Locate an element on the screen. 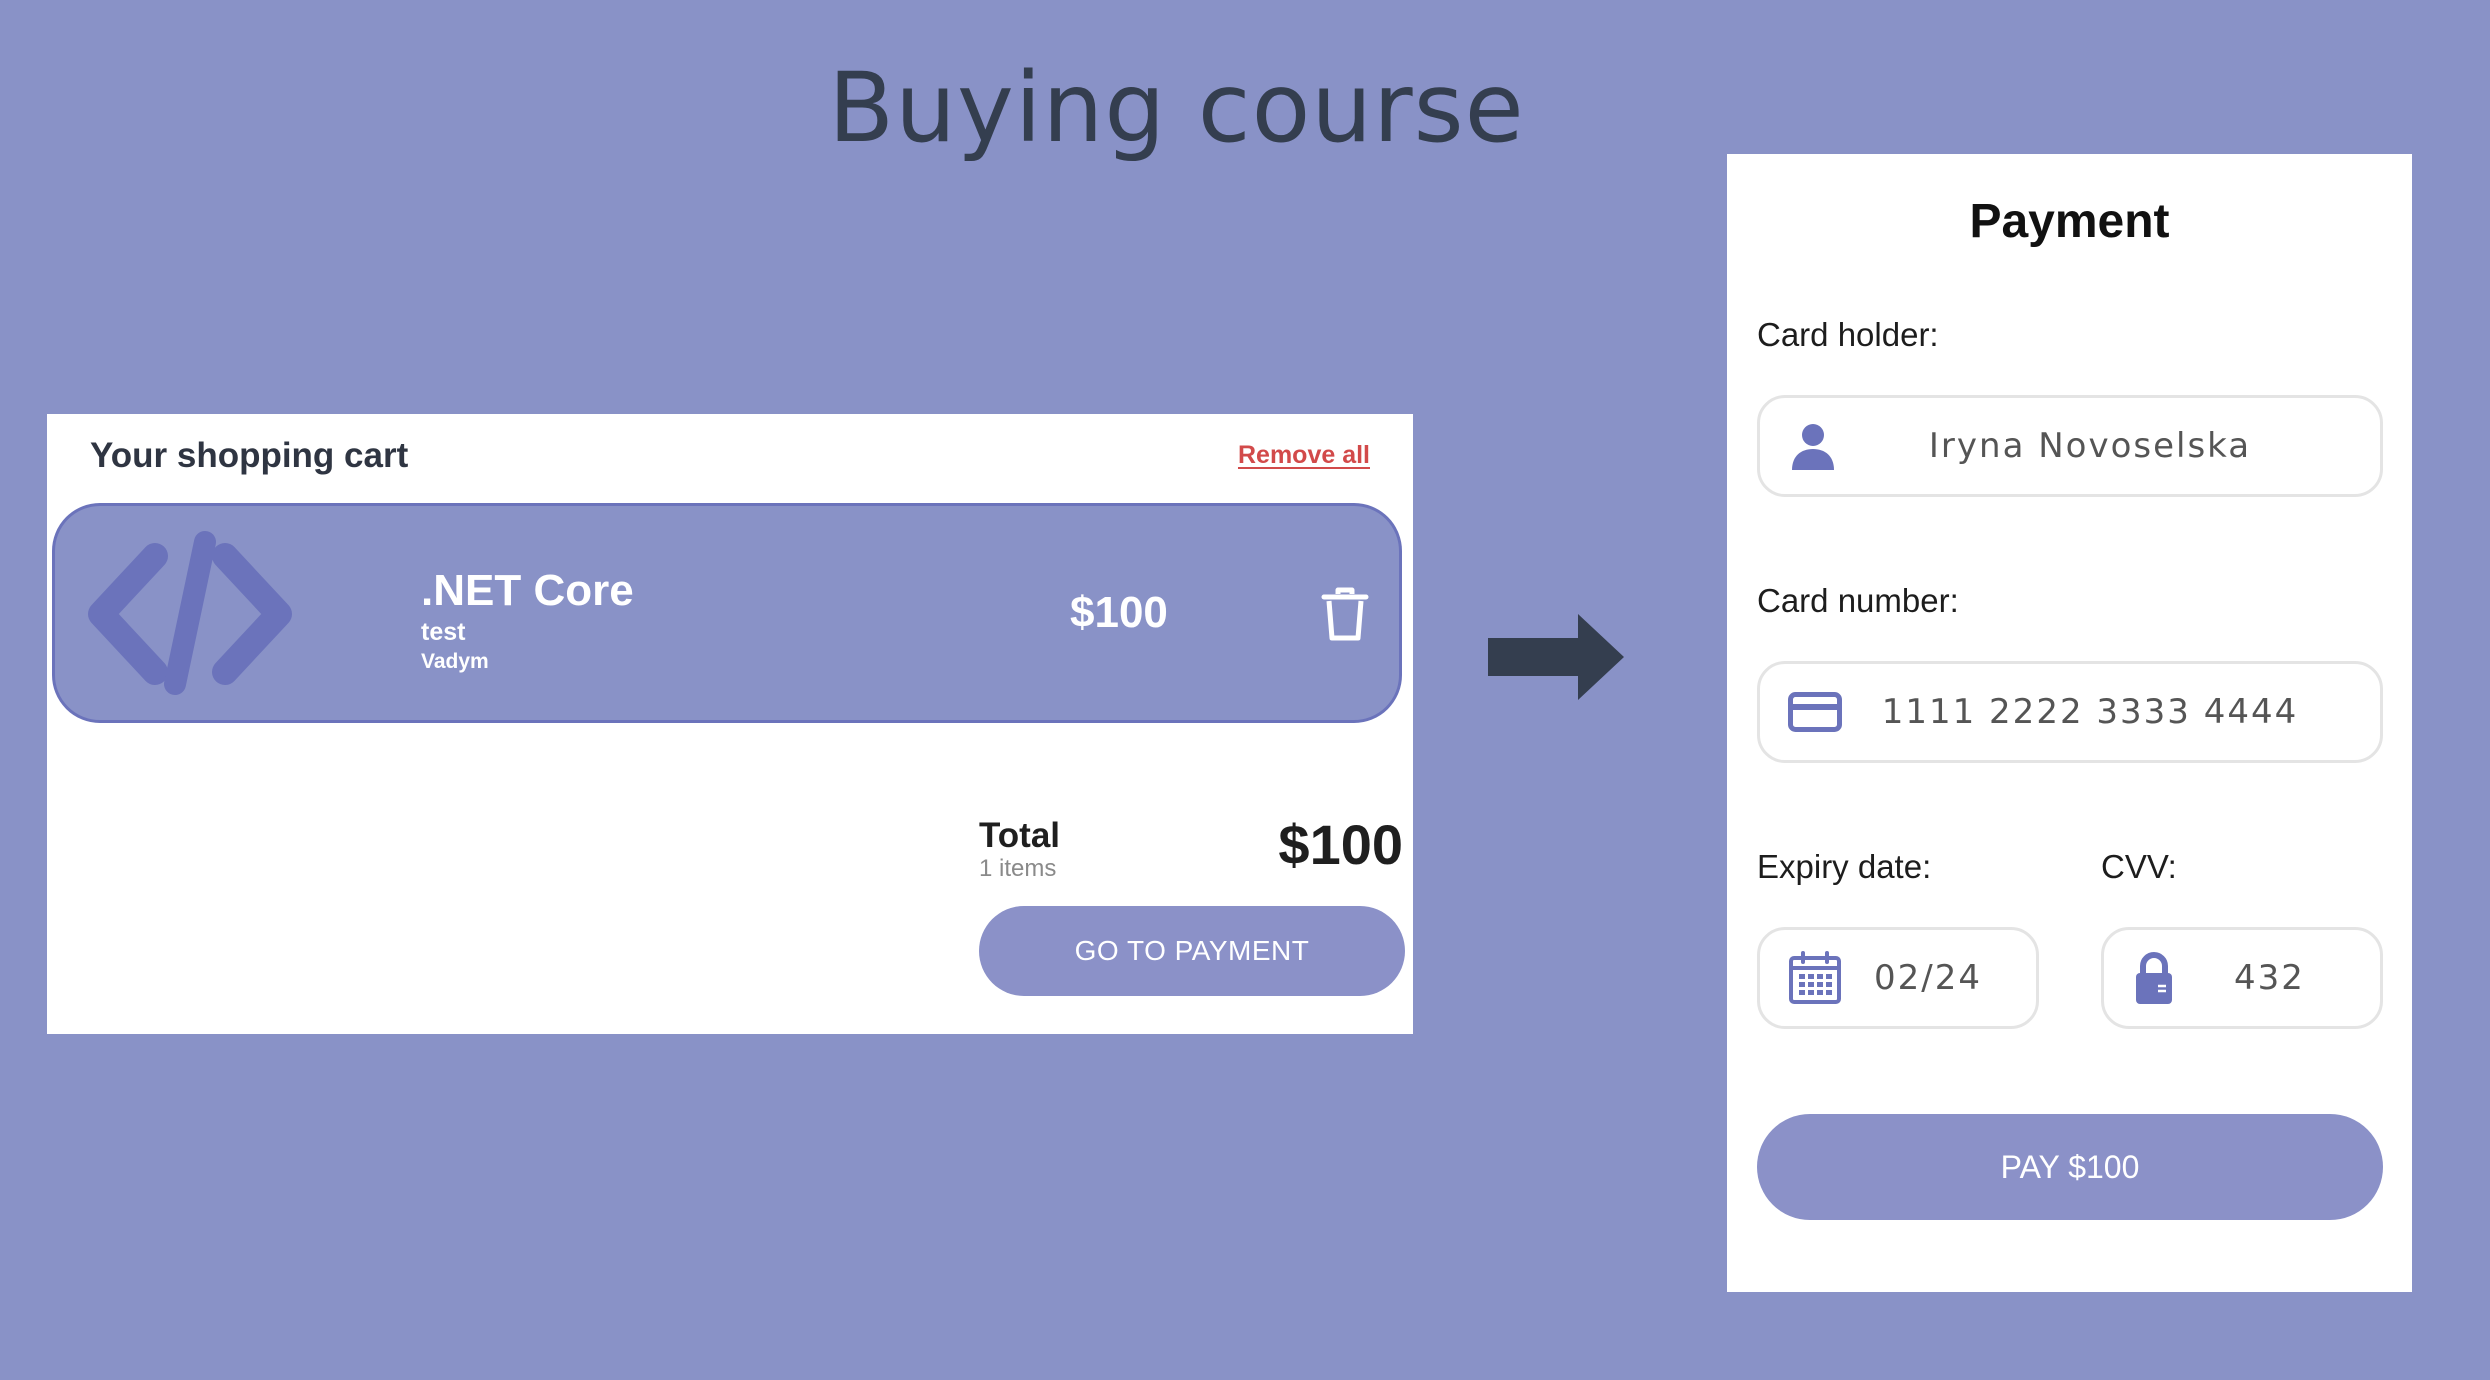  total-label: Total is located at coordinates (1020, 835).